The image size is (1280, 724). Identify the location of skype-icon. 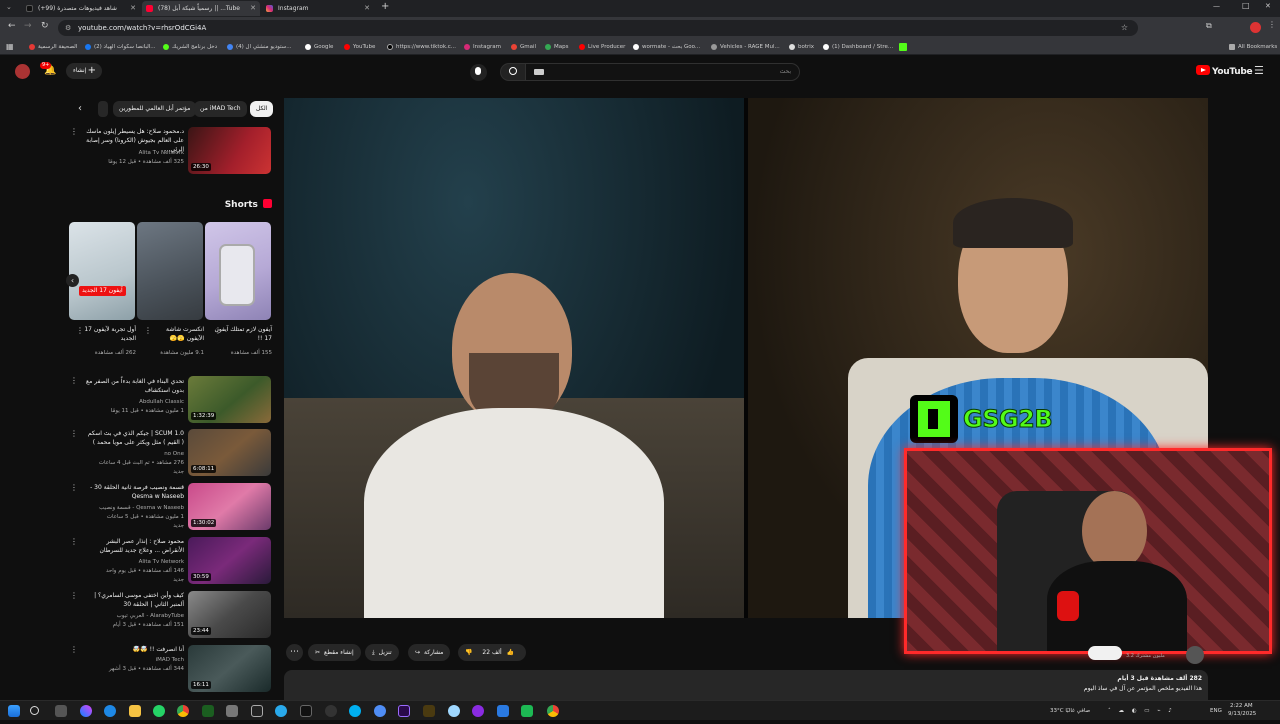
(355, 711).